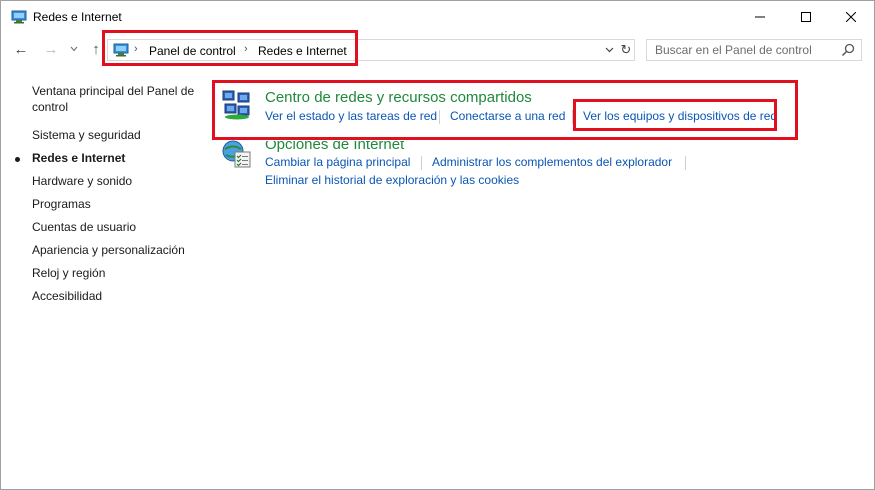 Image resolution: width=875 pixels, height=490 pixels. Describe the element at coordinates (77, 17) in the screenshot. I see `window-title: Redes e Internet` at that location.